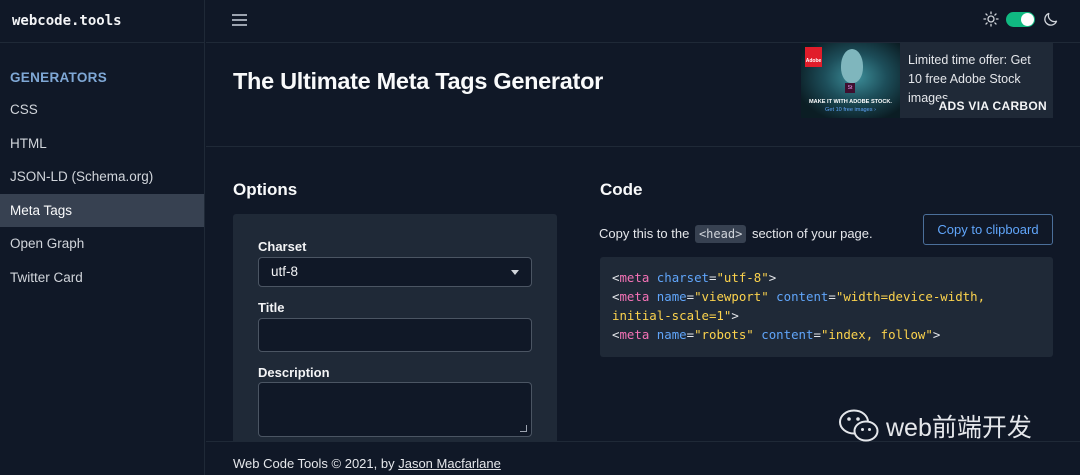  What do you see at coordinates (59, 77) in the screenshot?
I see `nav-group-generators: GENERATORS` at bounding box center [59, 77].